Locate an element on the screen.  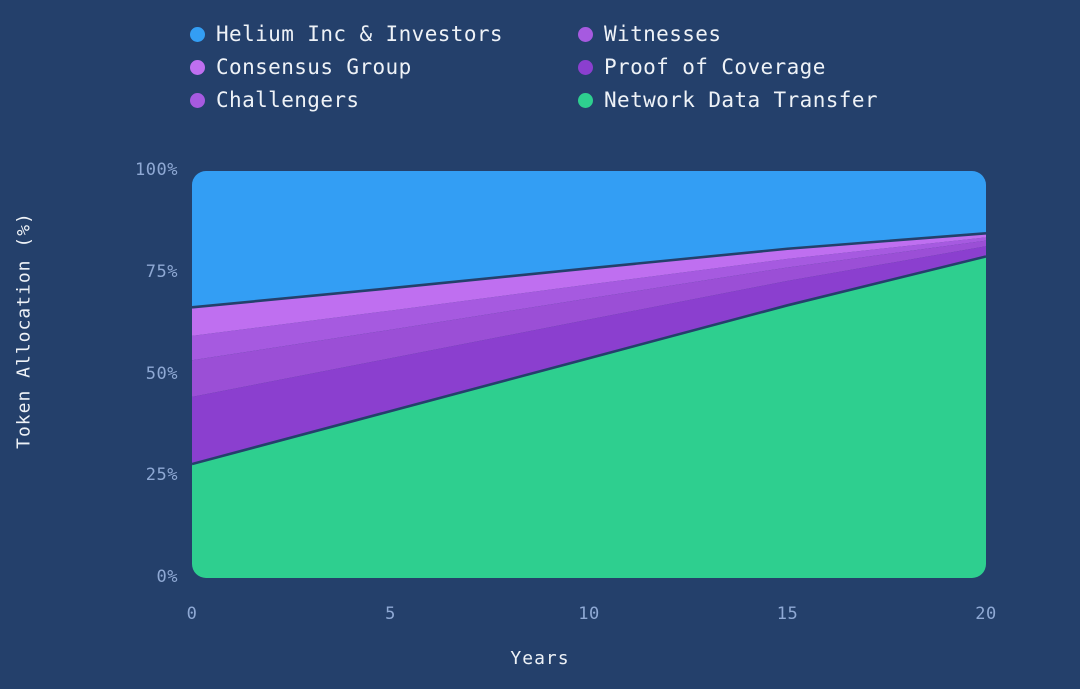
legend-item: Challengers is located at coordinates (274, 100).